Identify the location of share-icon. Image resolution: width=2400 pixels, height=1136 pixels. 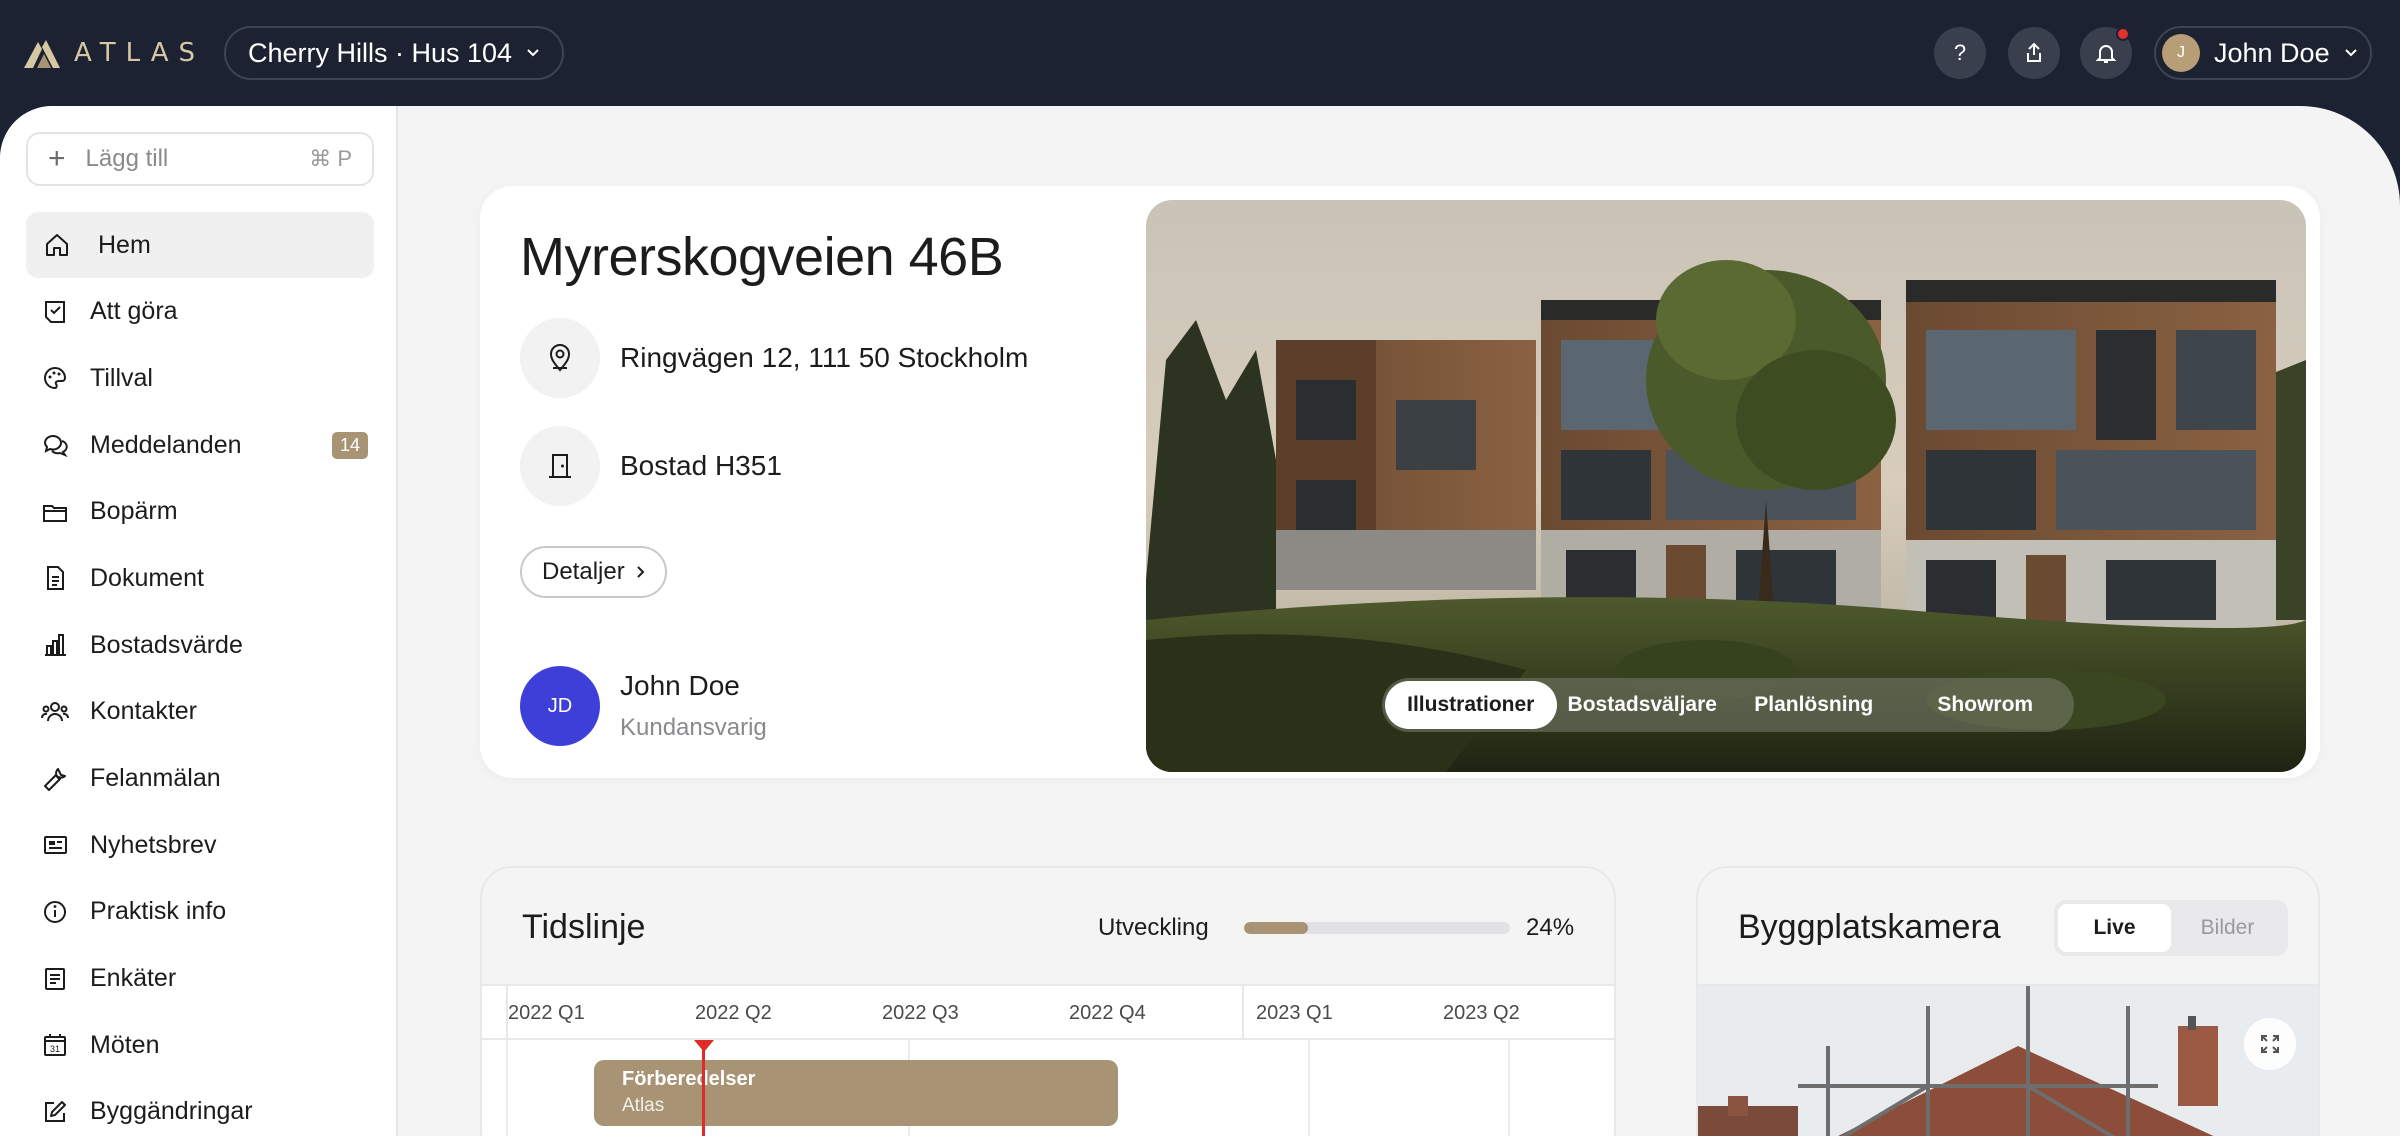
(2034, 52).